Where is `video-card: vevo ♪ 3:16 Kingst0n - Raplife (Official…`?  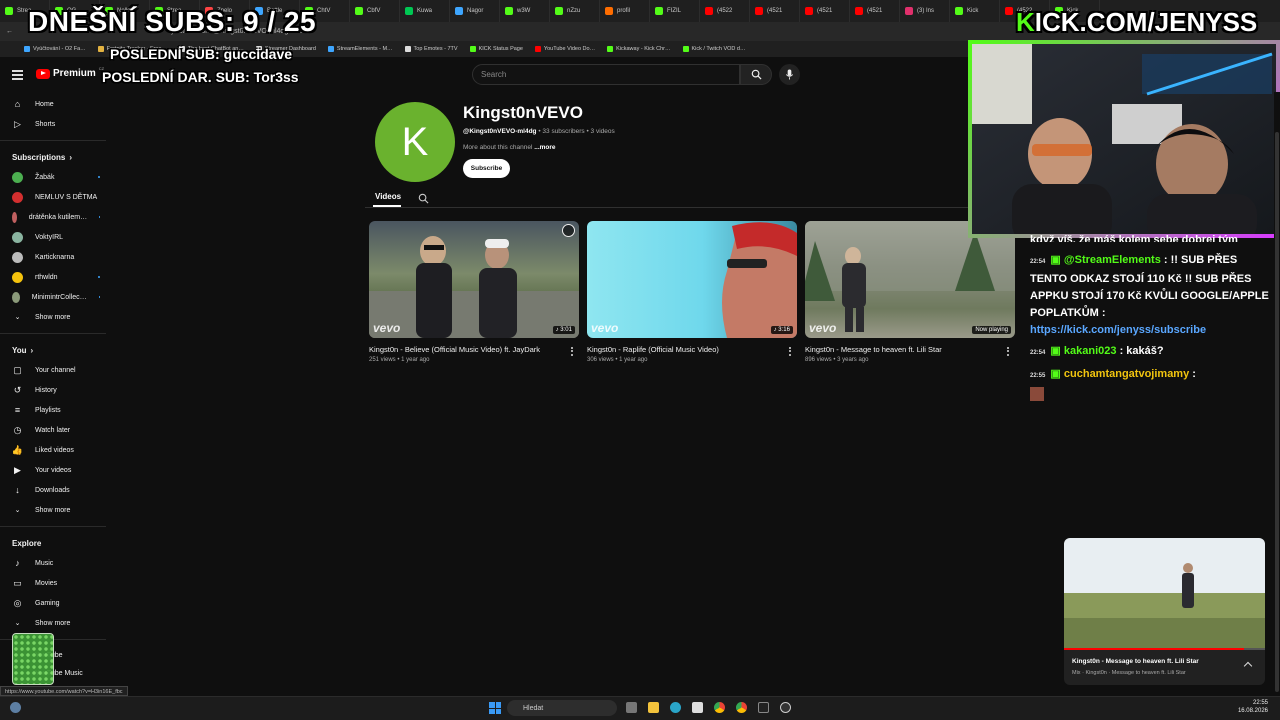
video-card: vevo ♪ 3:16 Kingst0n - Raplife (Official… is located at coordinates (692, 292).